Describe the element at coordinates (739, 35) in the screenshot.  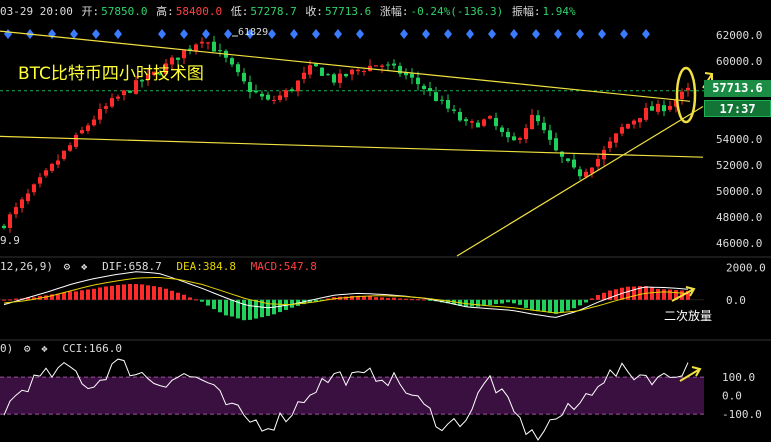
I see `price-axis-label: 62000.0` at that location.